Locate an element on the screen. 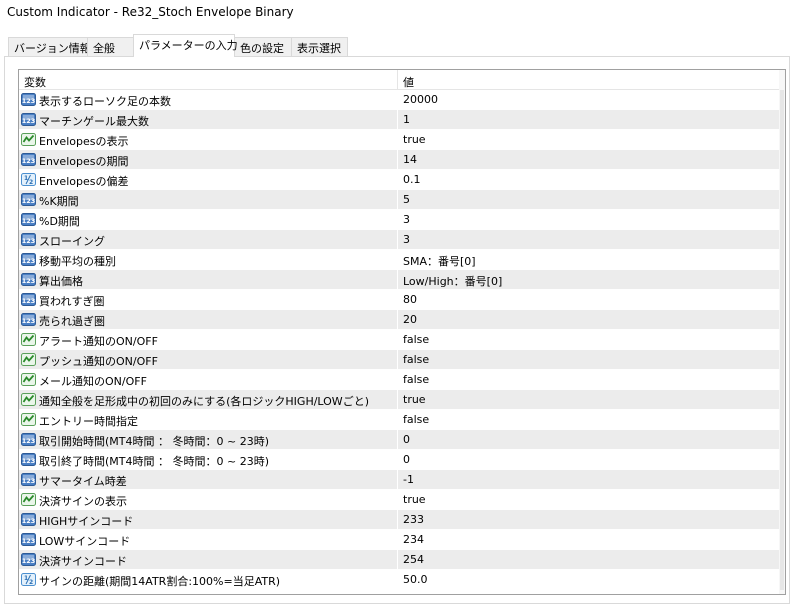 The width and height of the screenshot is (791, 605). parameter-name: Envelopesの偏差 is located at coordinates (84, 181).